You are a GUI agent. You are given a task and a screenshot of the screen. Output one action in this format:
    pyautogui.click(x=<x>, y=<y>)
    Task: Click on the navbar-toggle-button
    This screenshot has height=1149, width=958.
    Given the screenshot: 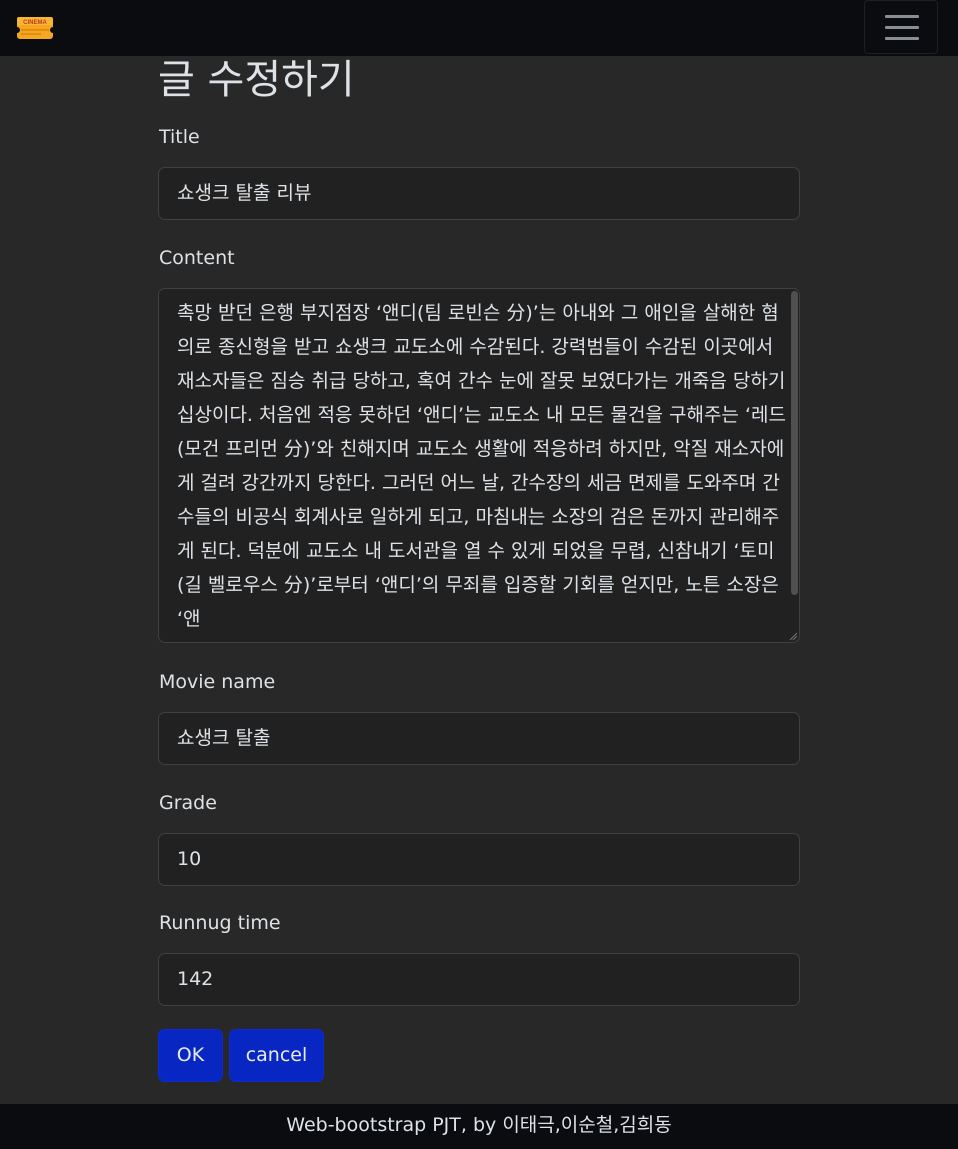 What is the action you would take?
    pyautogui.click(x=901, y=27)
    